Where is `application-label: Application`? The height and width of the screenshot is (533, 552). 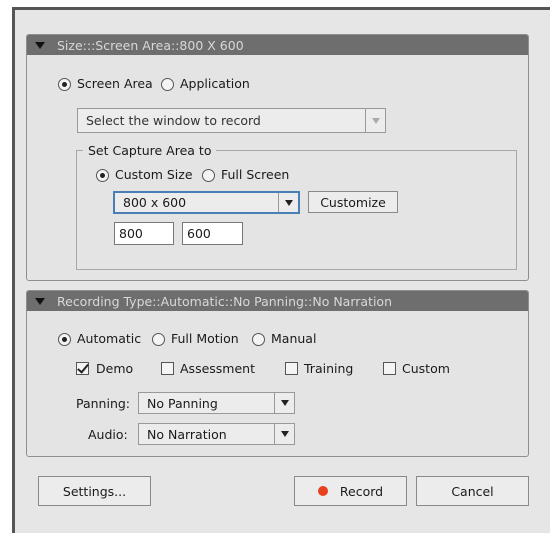
application-label: Application is located at coordinates (215, 83).